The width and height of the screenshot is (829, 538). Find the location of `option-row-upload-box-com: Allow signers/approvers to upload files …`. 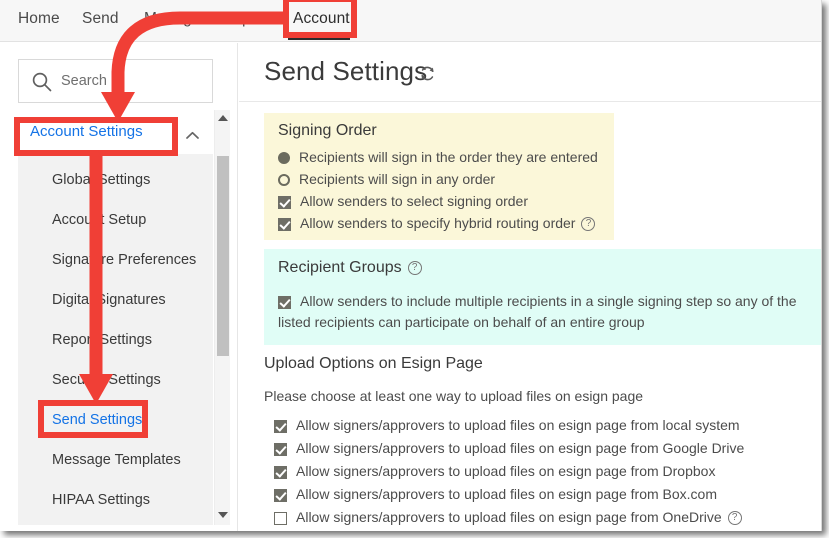

option-row-upload-box-com: Allow signers/approvers to upload files … is located at coordinates (495, 494).